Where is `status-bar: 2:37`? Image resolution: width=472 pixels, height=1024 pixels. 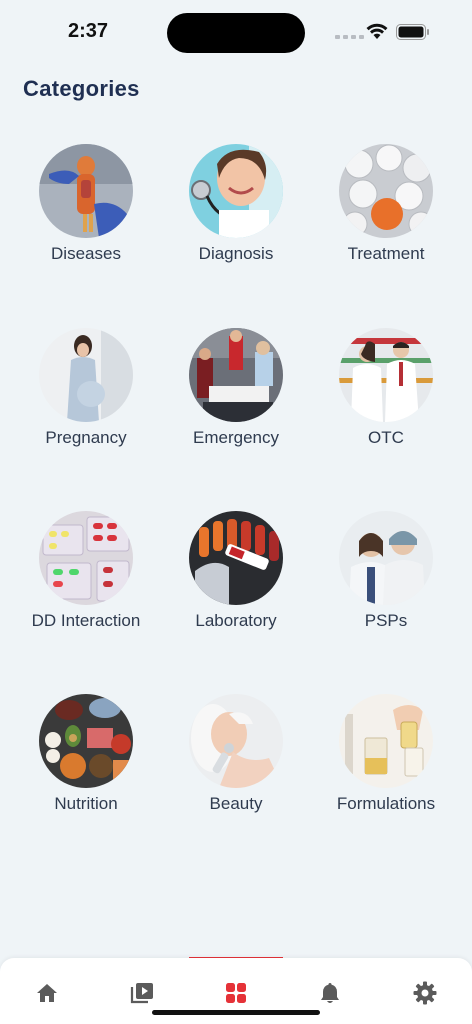 status-bar: 2:37 is located at coordinates (236, 32).